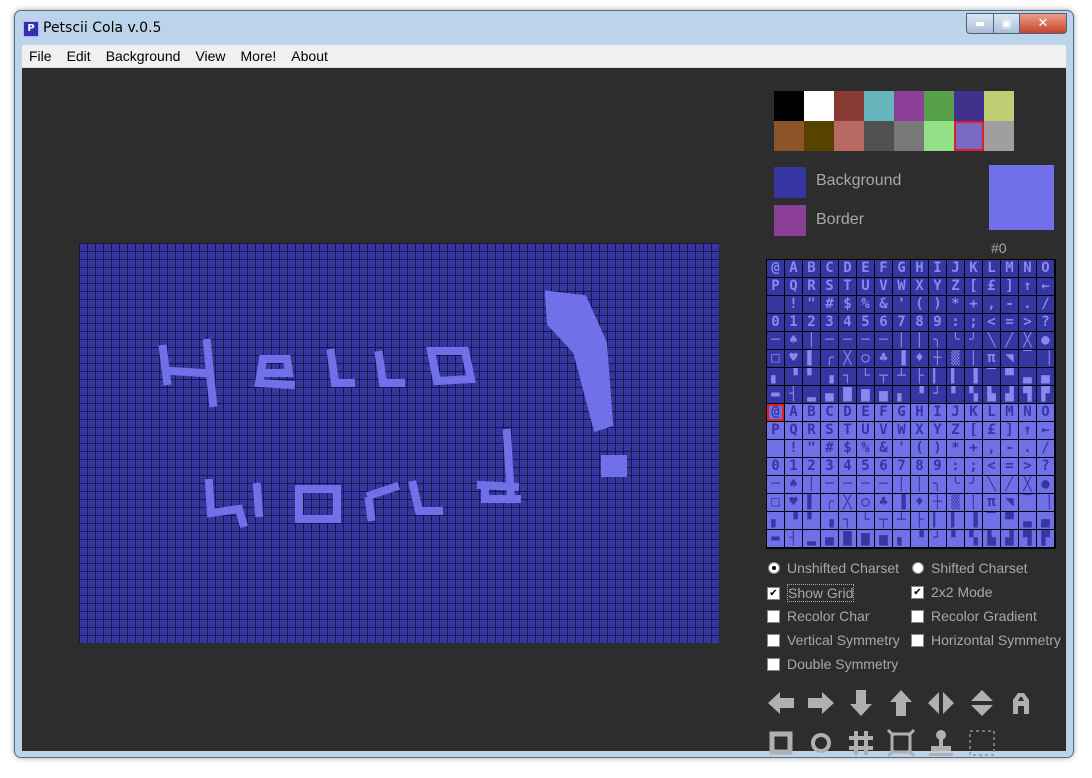 The image size is (1092, 778). What do you see at coordinates (1009, 322) in the screenshot?
I see `charset-cell: =` at bounding box center [1009, 322].